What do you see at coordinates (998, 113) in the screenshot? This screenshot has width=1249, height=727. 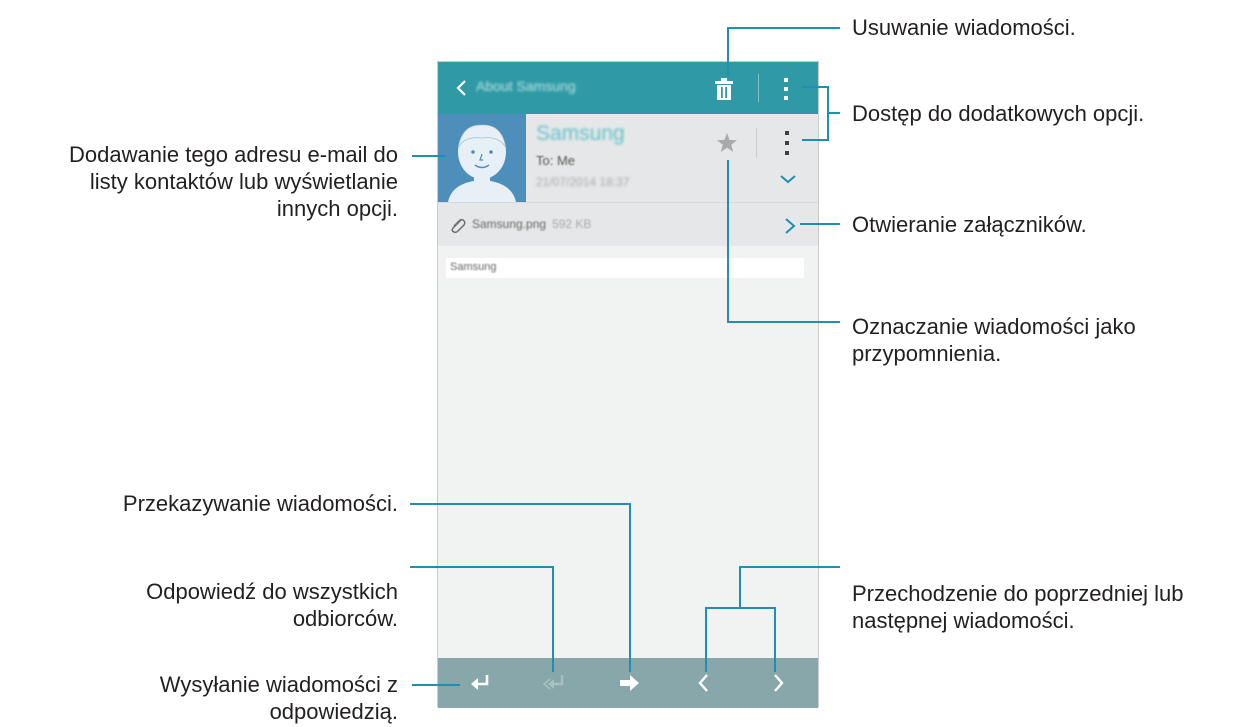 I see `callout-more-options: Dostęp do dodatkowych opcji.` at bounding box center [998, 113].